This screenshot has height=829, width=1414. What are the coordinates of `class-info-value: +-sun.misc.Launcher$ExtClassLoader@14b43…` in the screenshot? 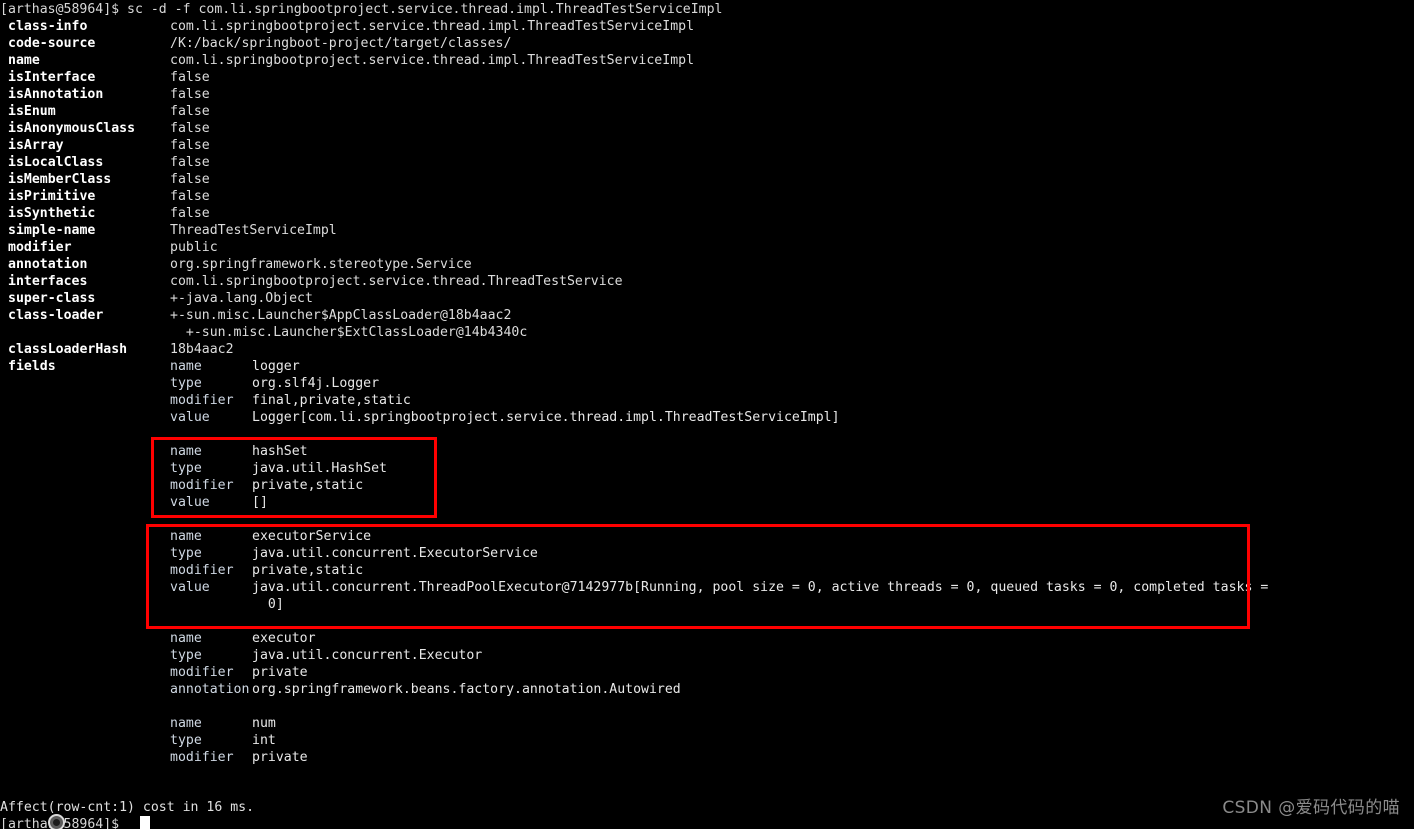 It's located at (349, 332).